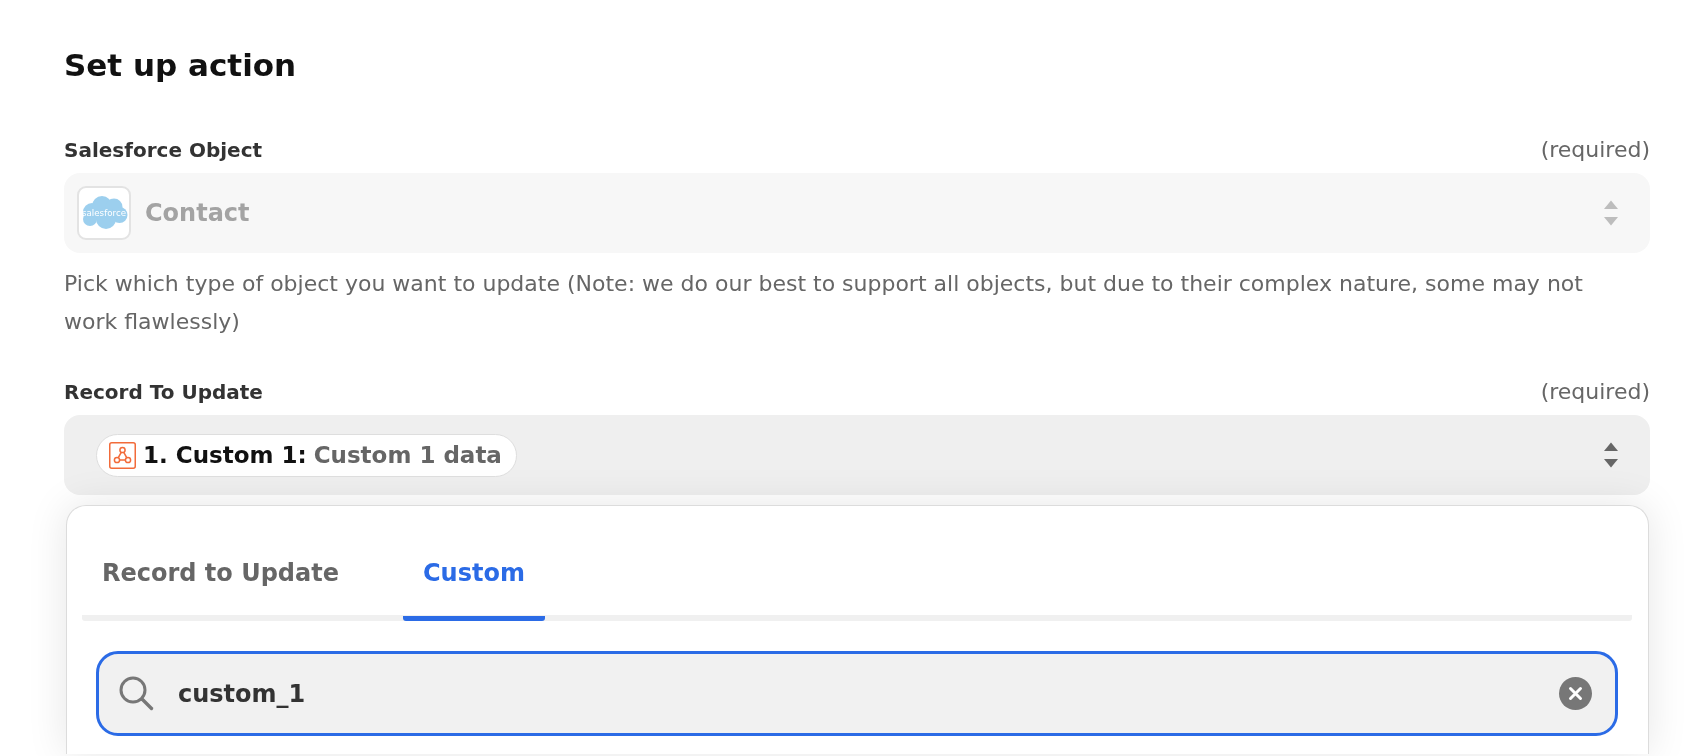  What do you see at coordinates (198, 213) in the screenshot?
I see `selected-value: Contact` at bounding box center [198, 213].